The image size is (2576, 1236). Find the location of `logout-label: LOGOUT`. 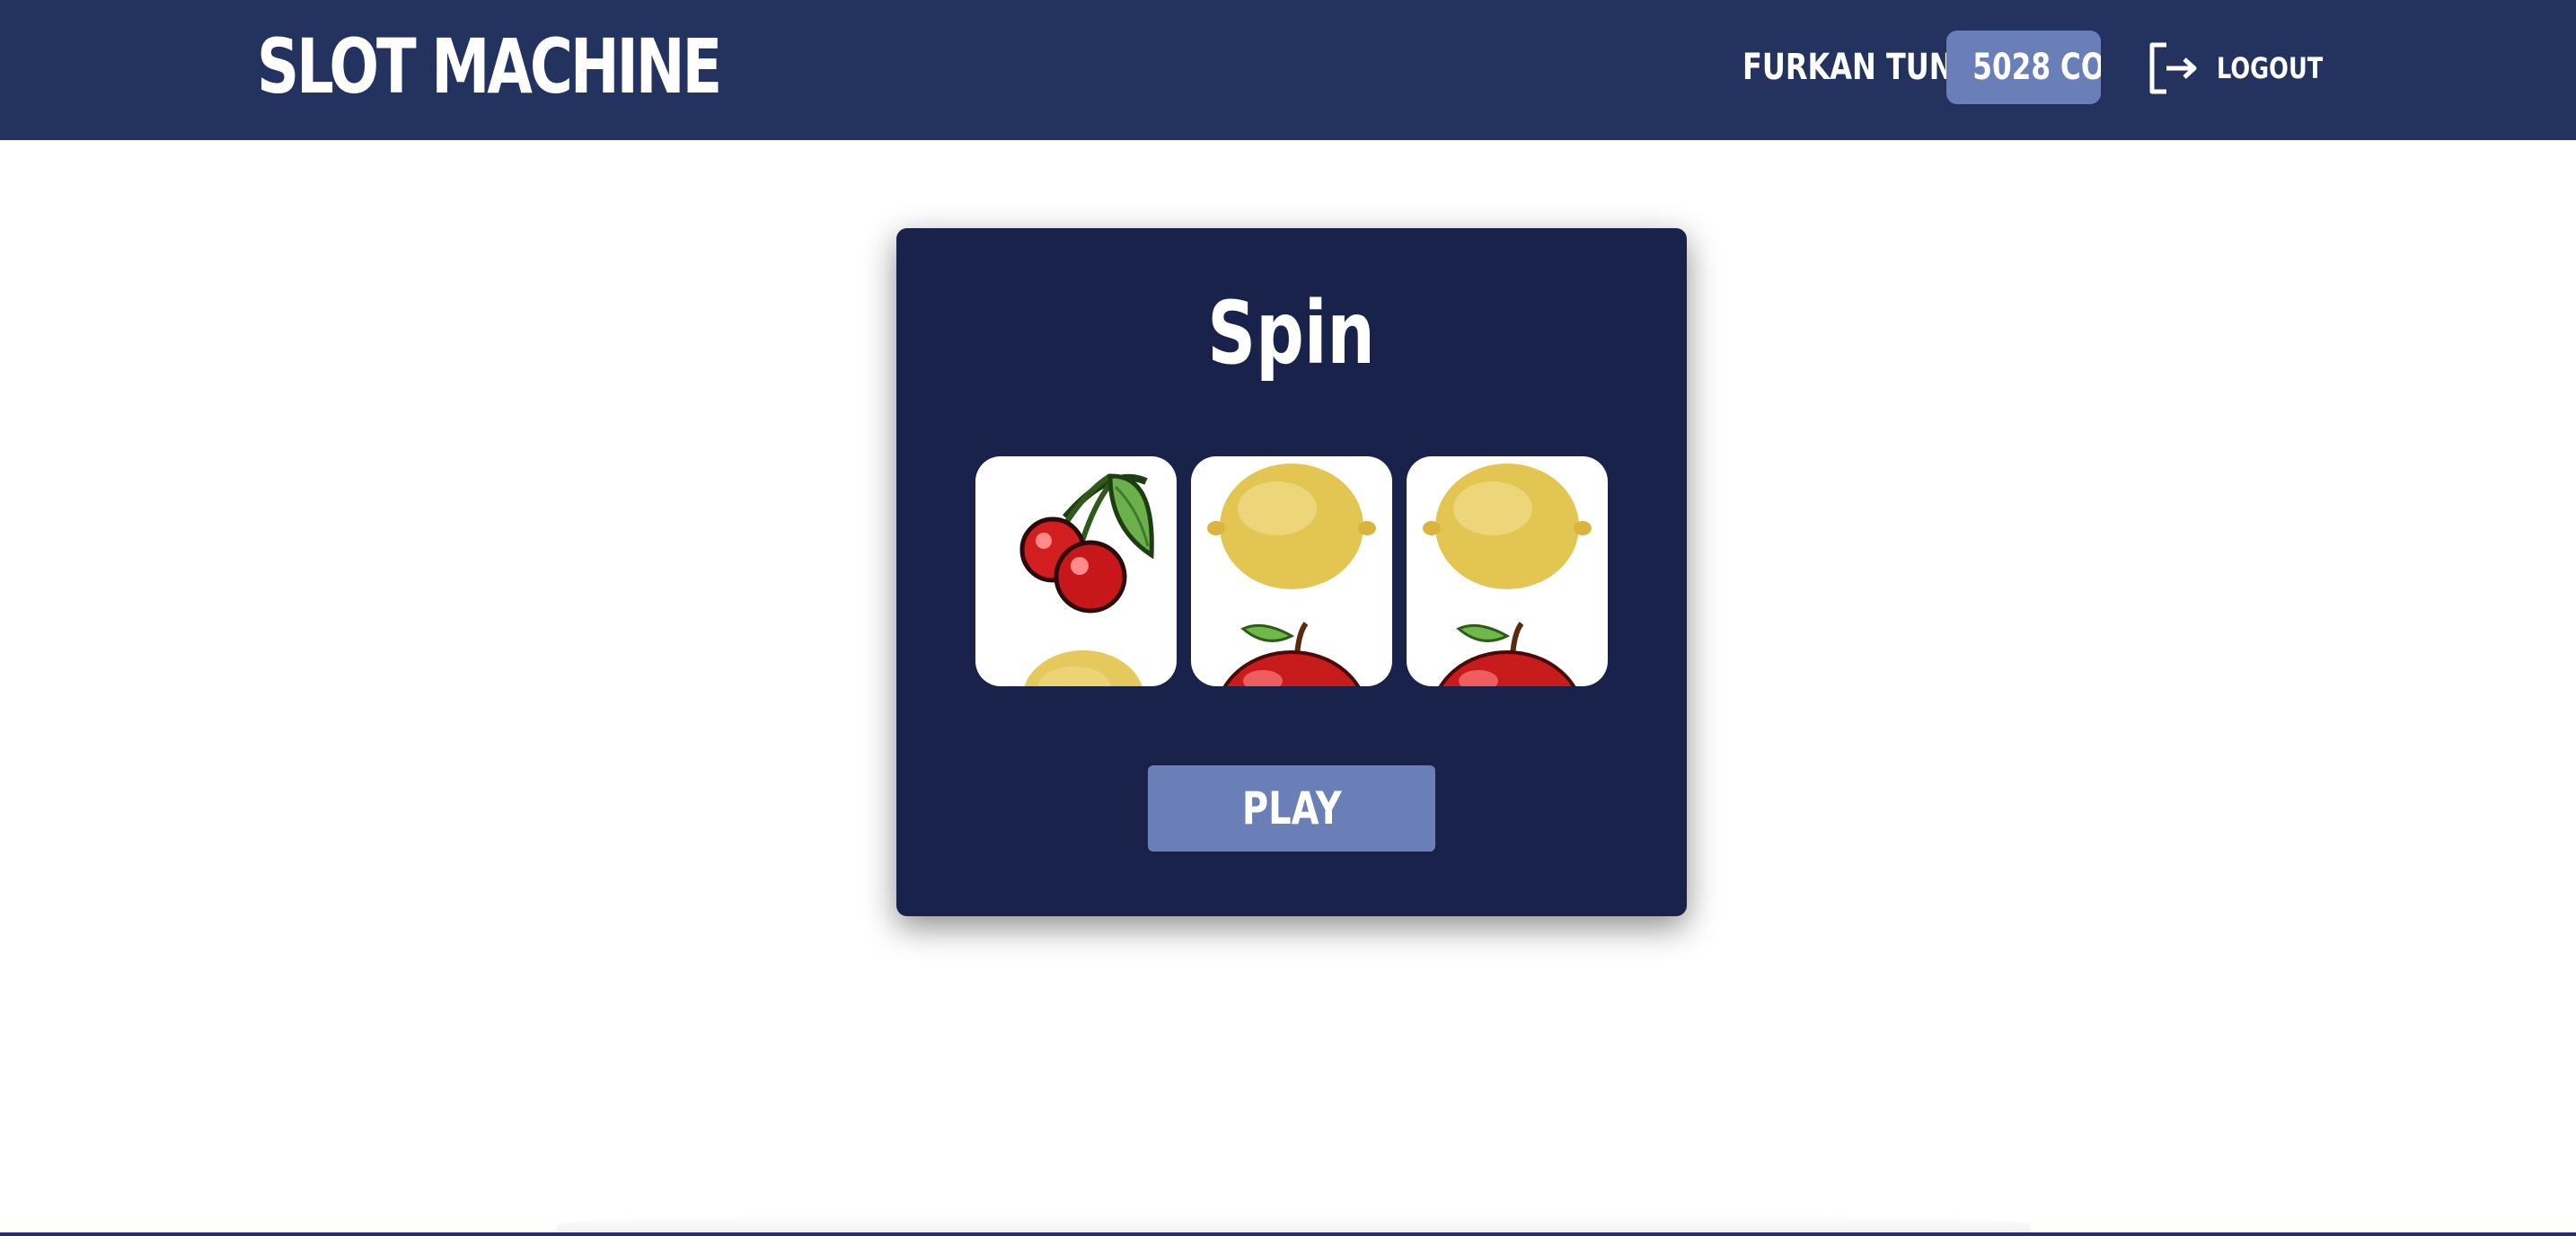

logout-label: LOGOUT is located at coordinates (2270, 68).